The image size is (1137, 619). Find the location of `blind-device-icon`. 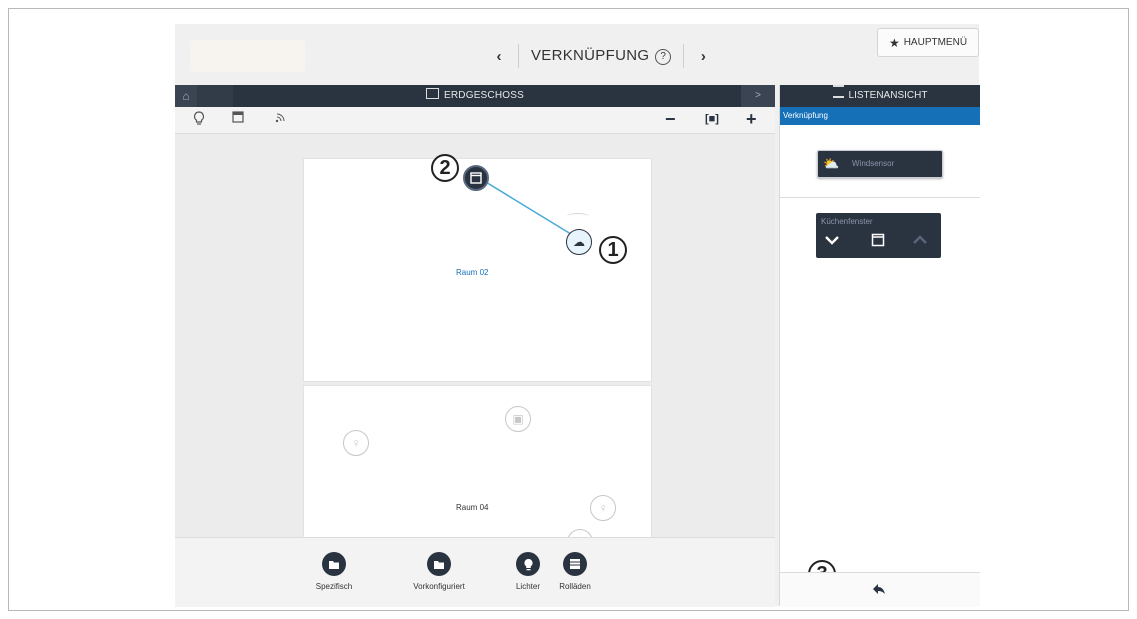

blind-device-icon is located at coordinates (476, 178).